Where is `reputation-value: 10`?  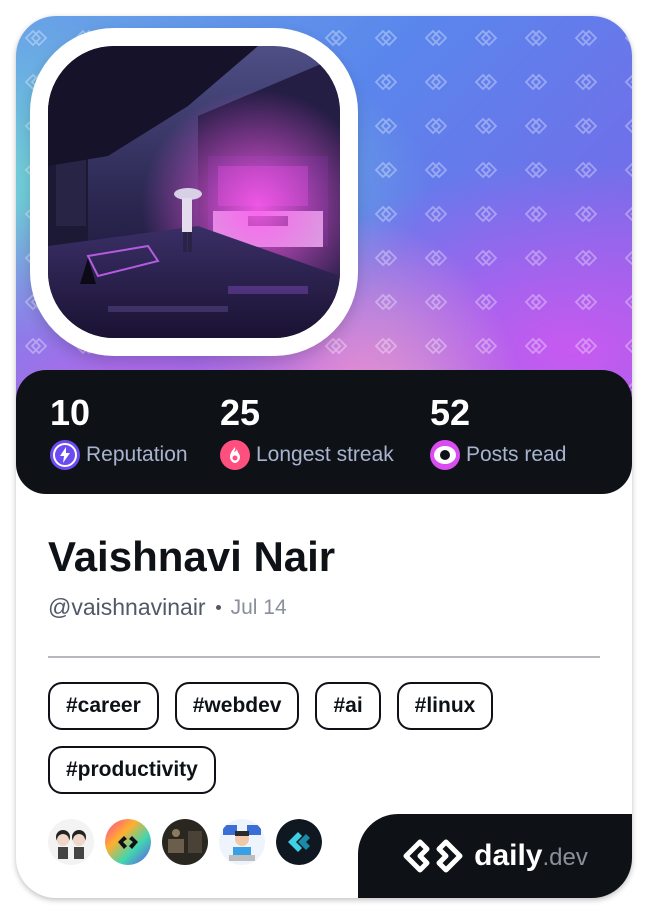 reputation-value: 10 is located at coordinates (70, 412).